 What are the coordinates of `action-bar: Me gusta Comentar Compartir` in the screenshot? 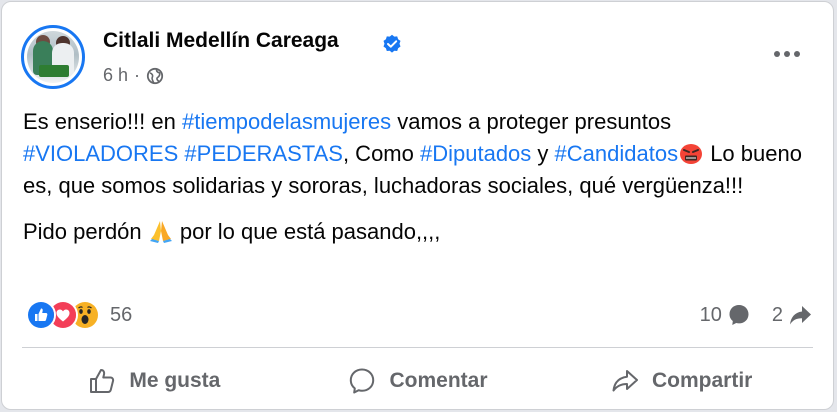 It's located at (417, 380).